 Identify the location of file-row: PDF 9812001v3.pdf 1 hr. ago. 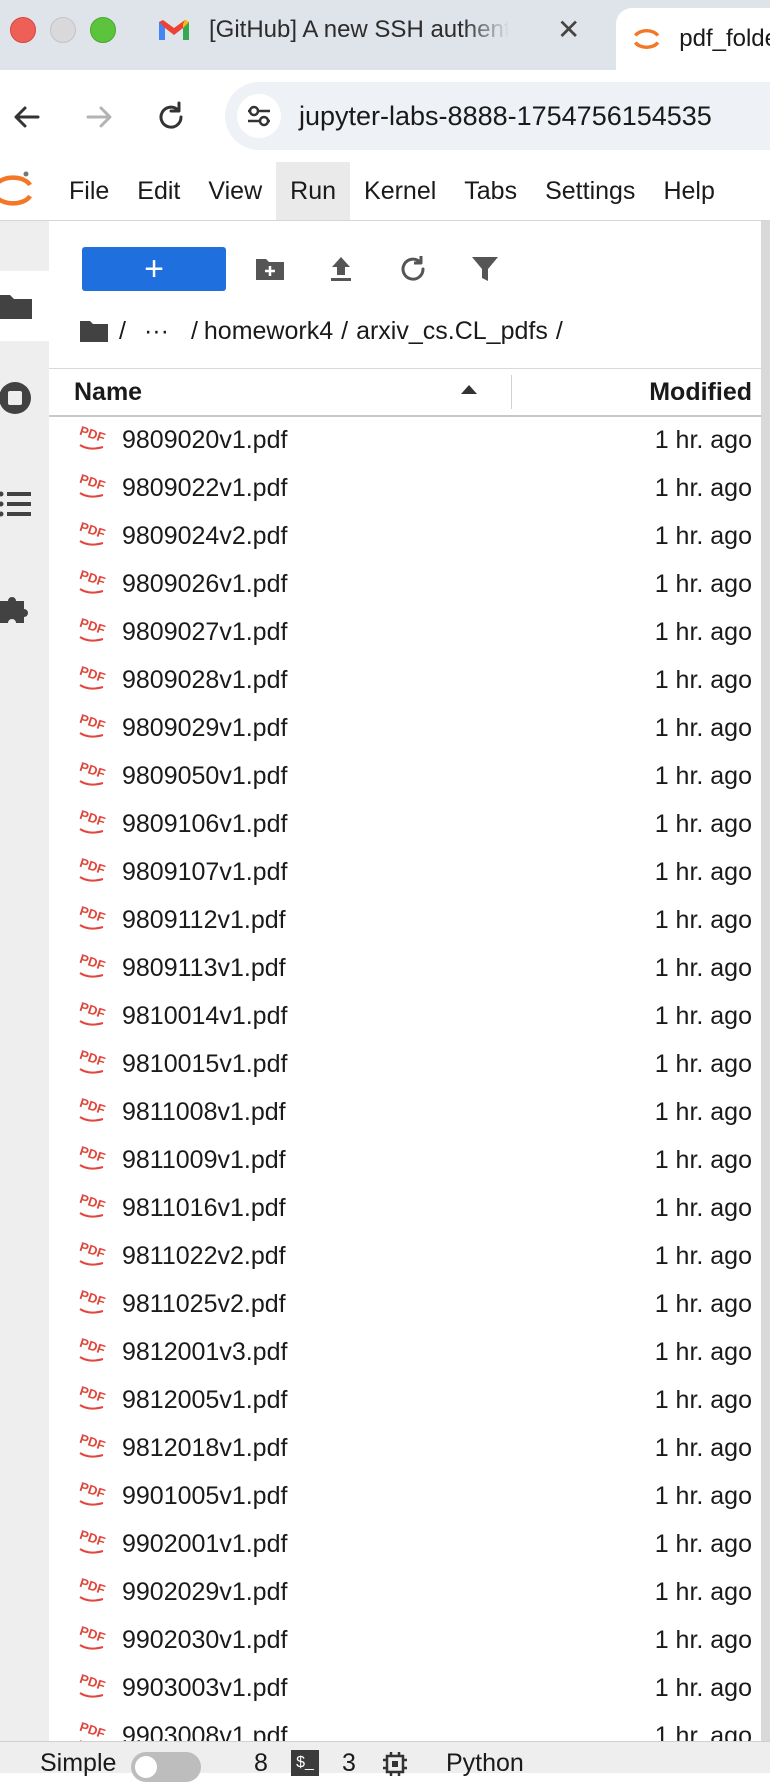
(405, 1352).